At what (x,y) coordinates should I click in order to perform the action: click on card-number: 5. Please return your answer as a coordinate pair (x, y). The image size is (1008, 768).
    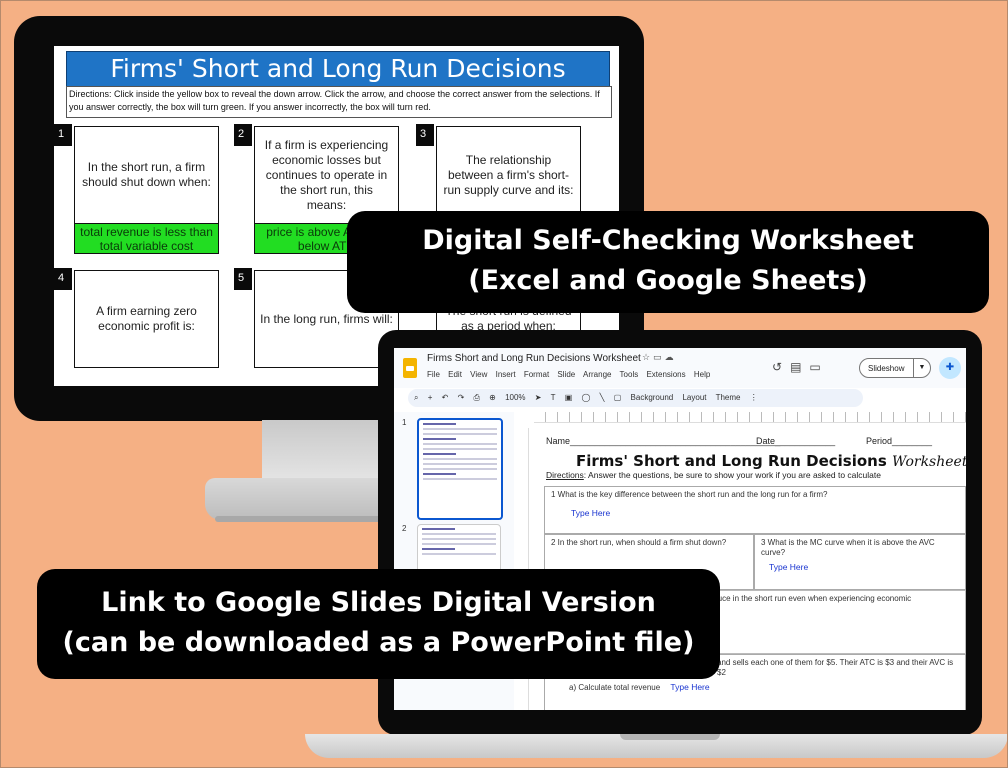
    Looking at the image, I should click on (243, 279).